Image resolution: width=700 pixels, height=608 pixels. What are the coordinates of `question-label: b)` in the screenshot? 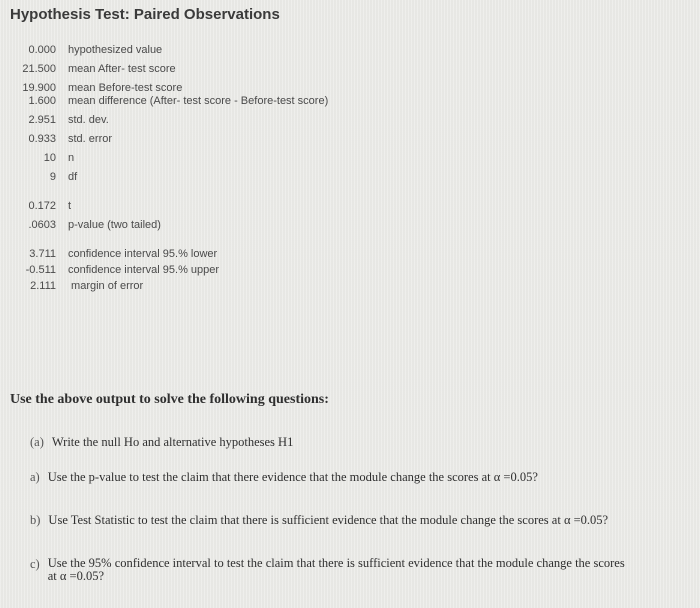 It's located at (35, 520).